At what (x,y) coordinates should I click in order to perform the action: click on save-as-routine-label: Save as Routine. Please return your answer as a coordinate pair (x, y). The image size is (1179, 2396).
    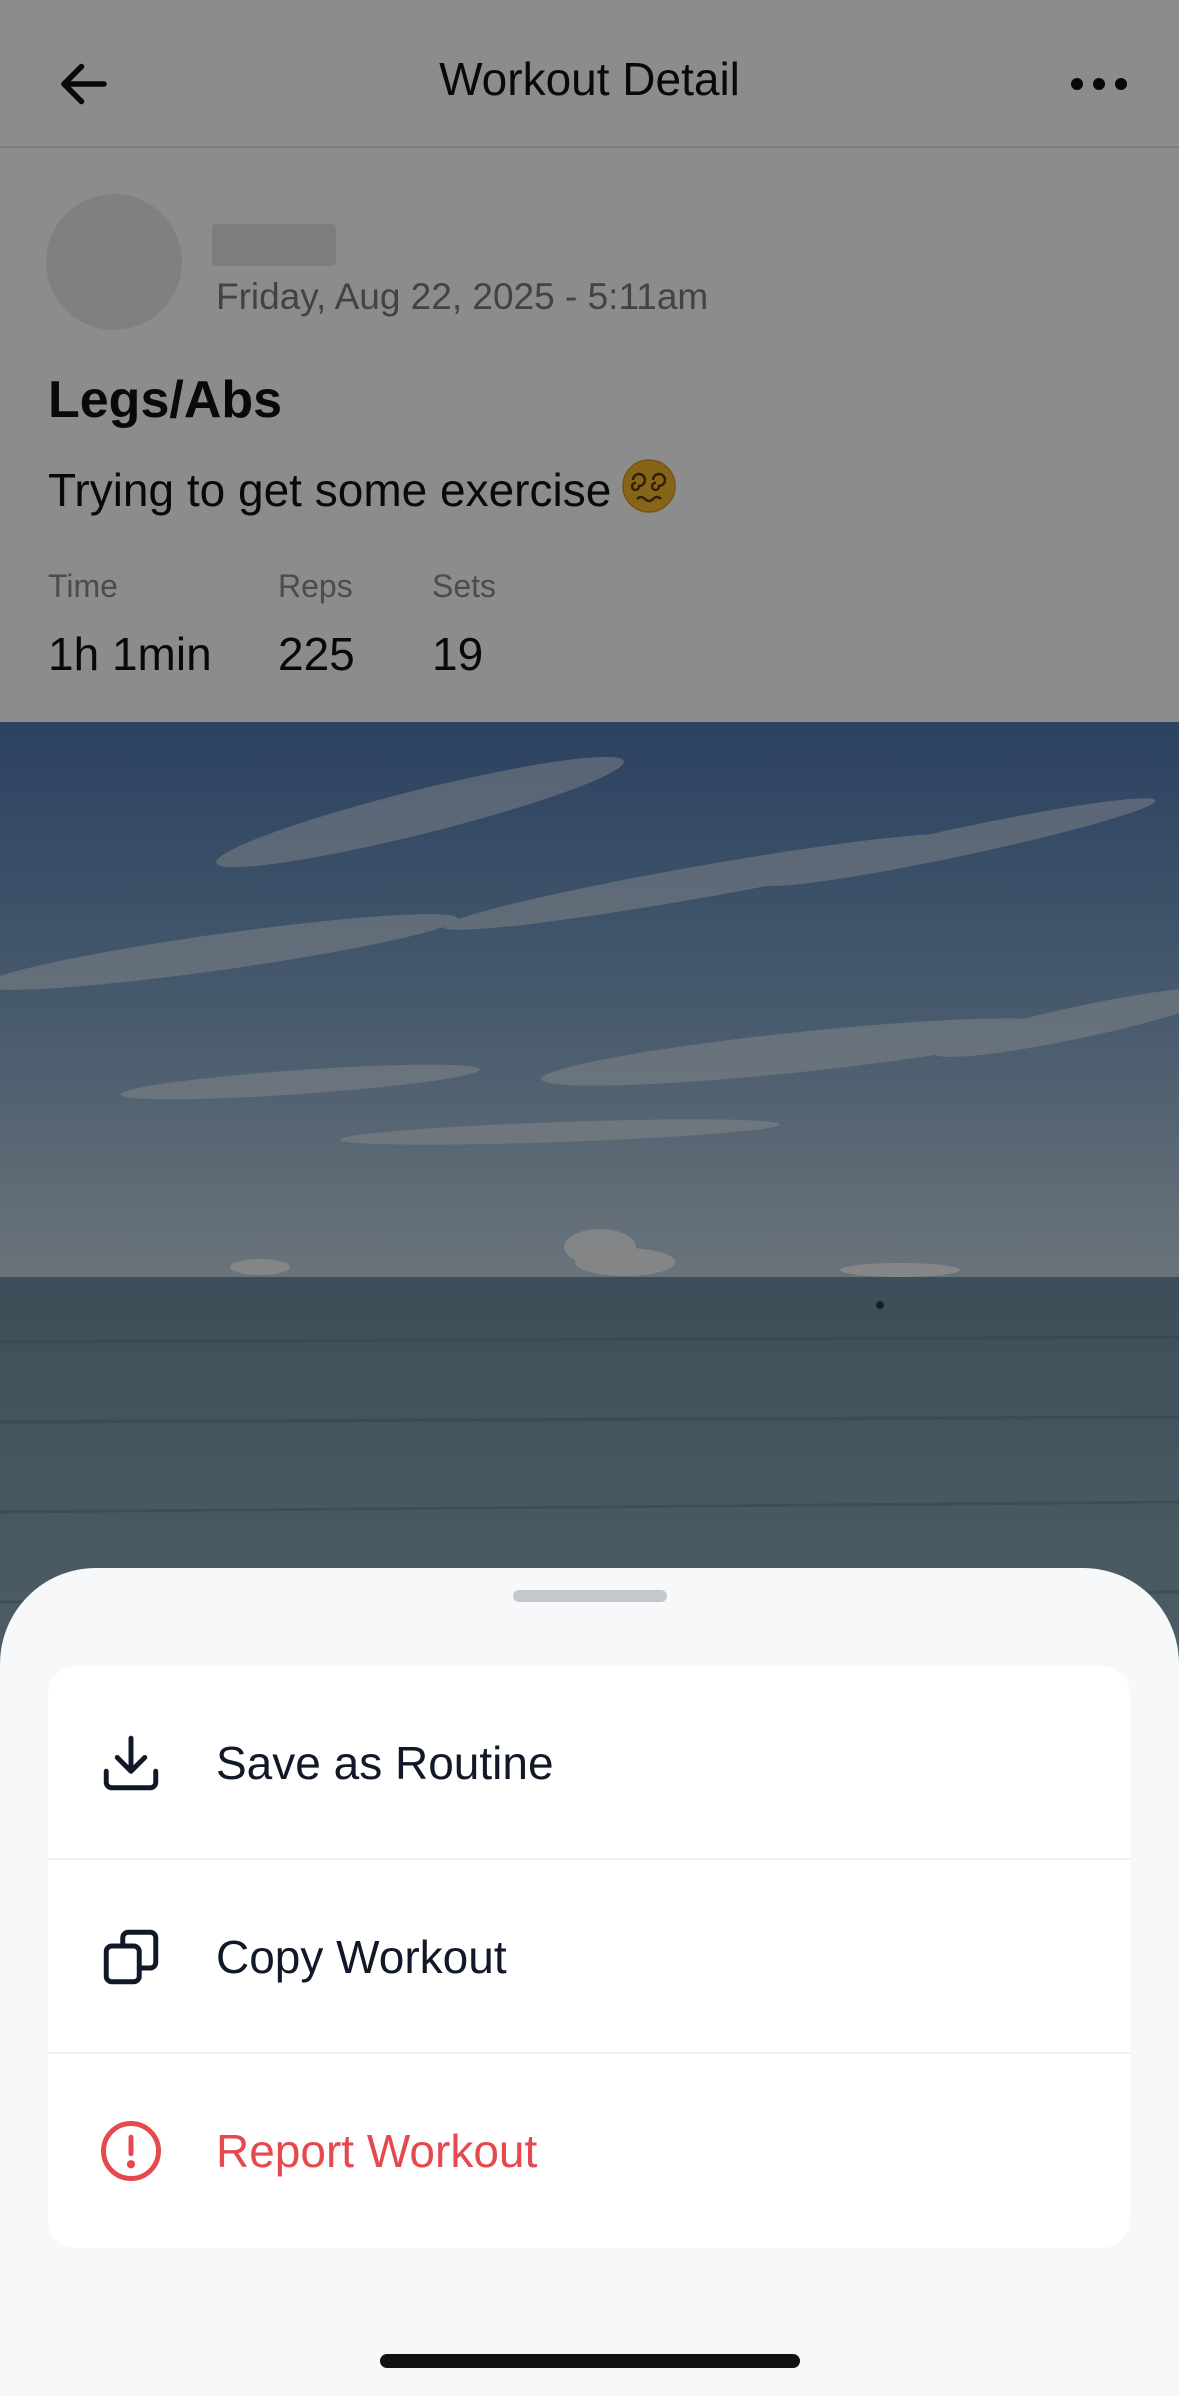
    Looking at the image, I should click on (385, 1763).